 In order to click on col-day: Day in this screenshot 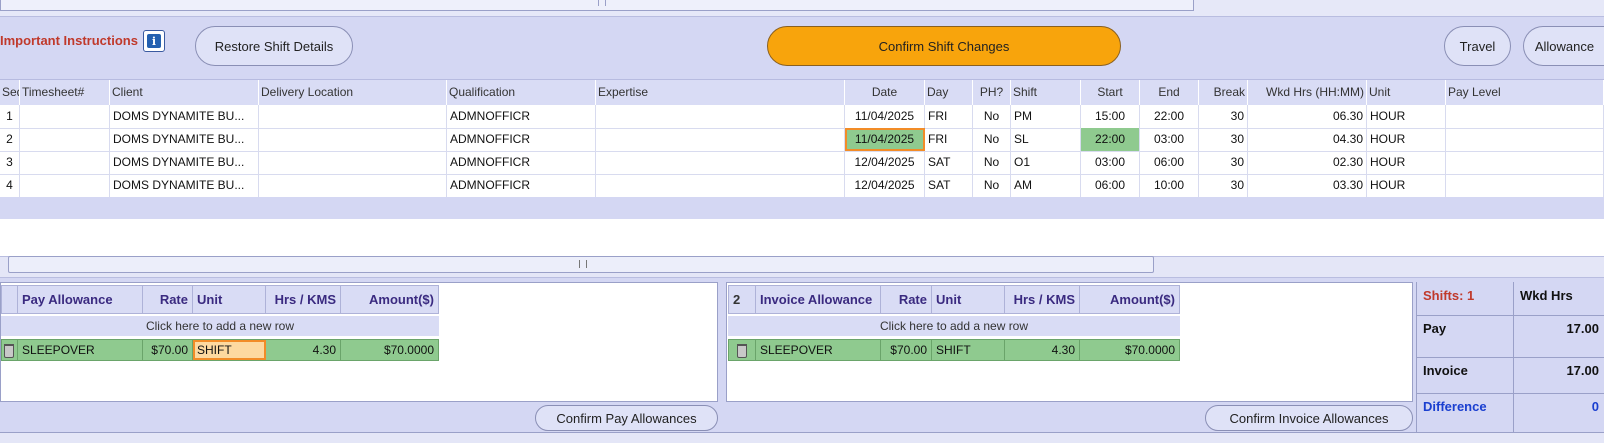, I will do `click(949, 92)`.